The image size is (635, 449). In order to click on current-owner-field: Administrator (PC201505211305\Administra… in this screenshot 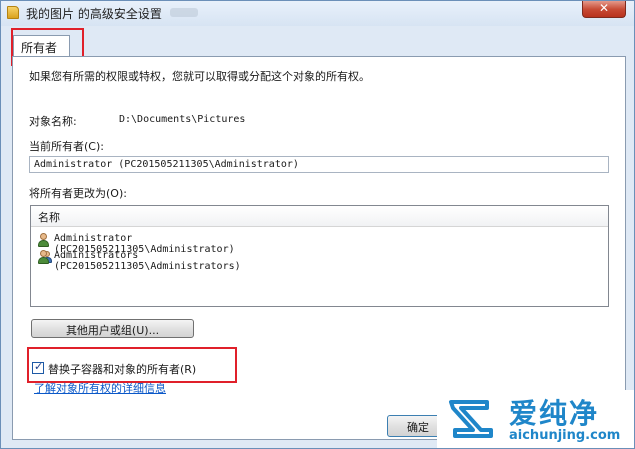, I will do `click(319, 164)`.